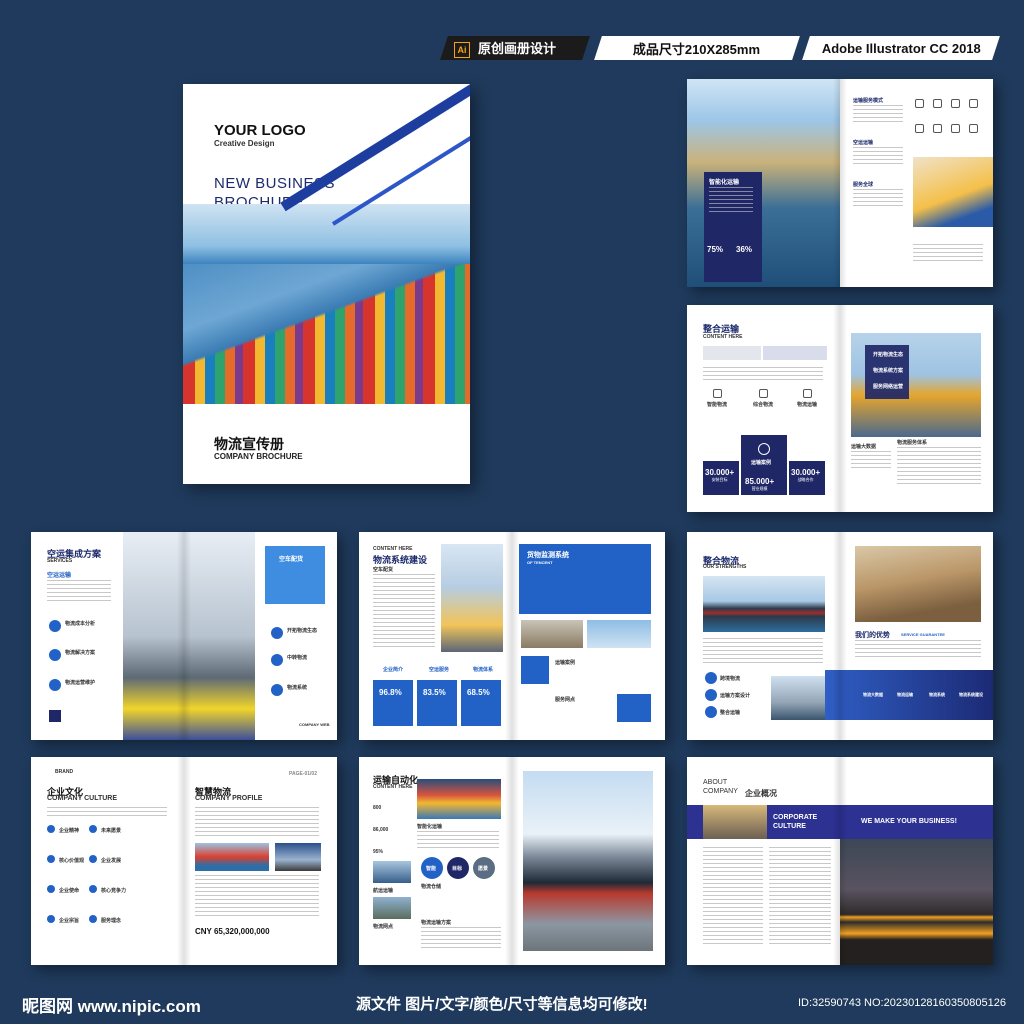  I want to click on spread3-right-item-1: 开拓物流生态, so click(302, 631).